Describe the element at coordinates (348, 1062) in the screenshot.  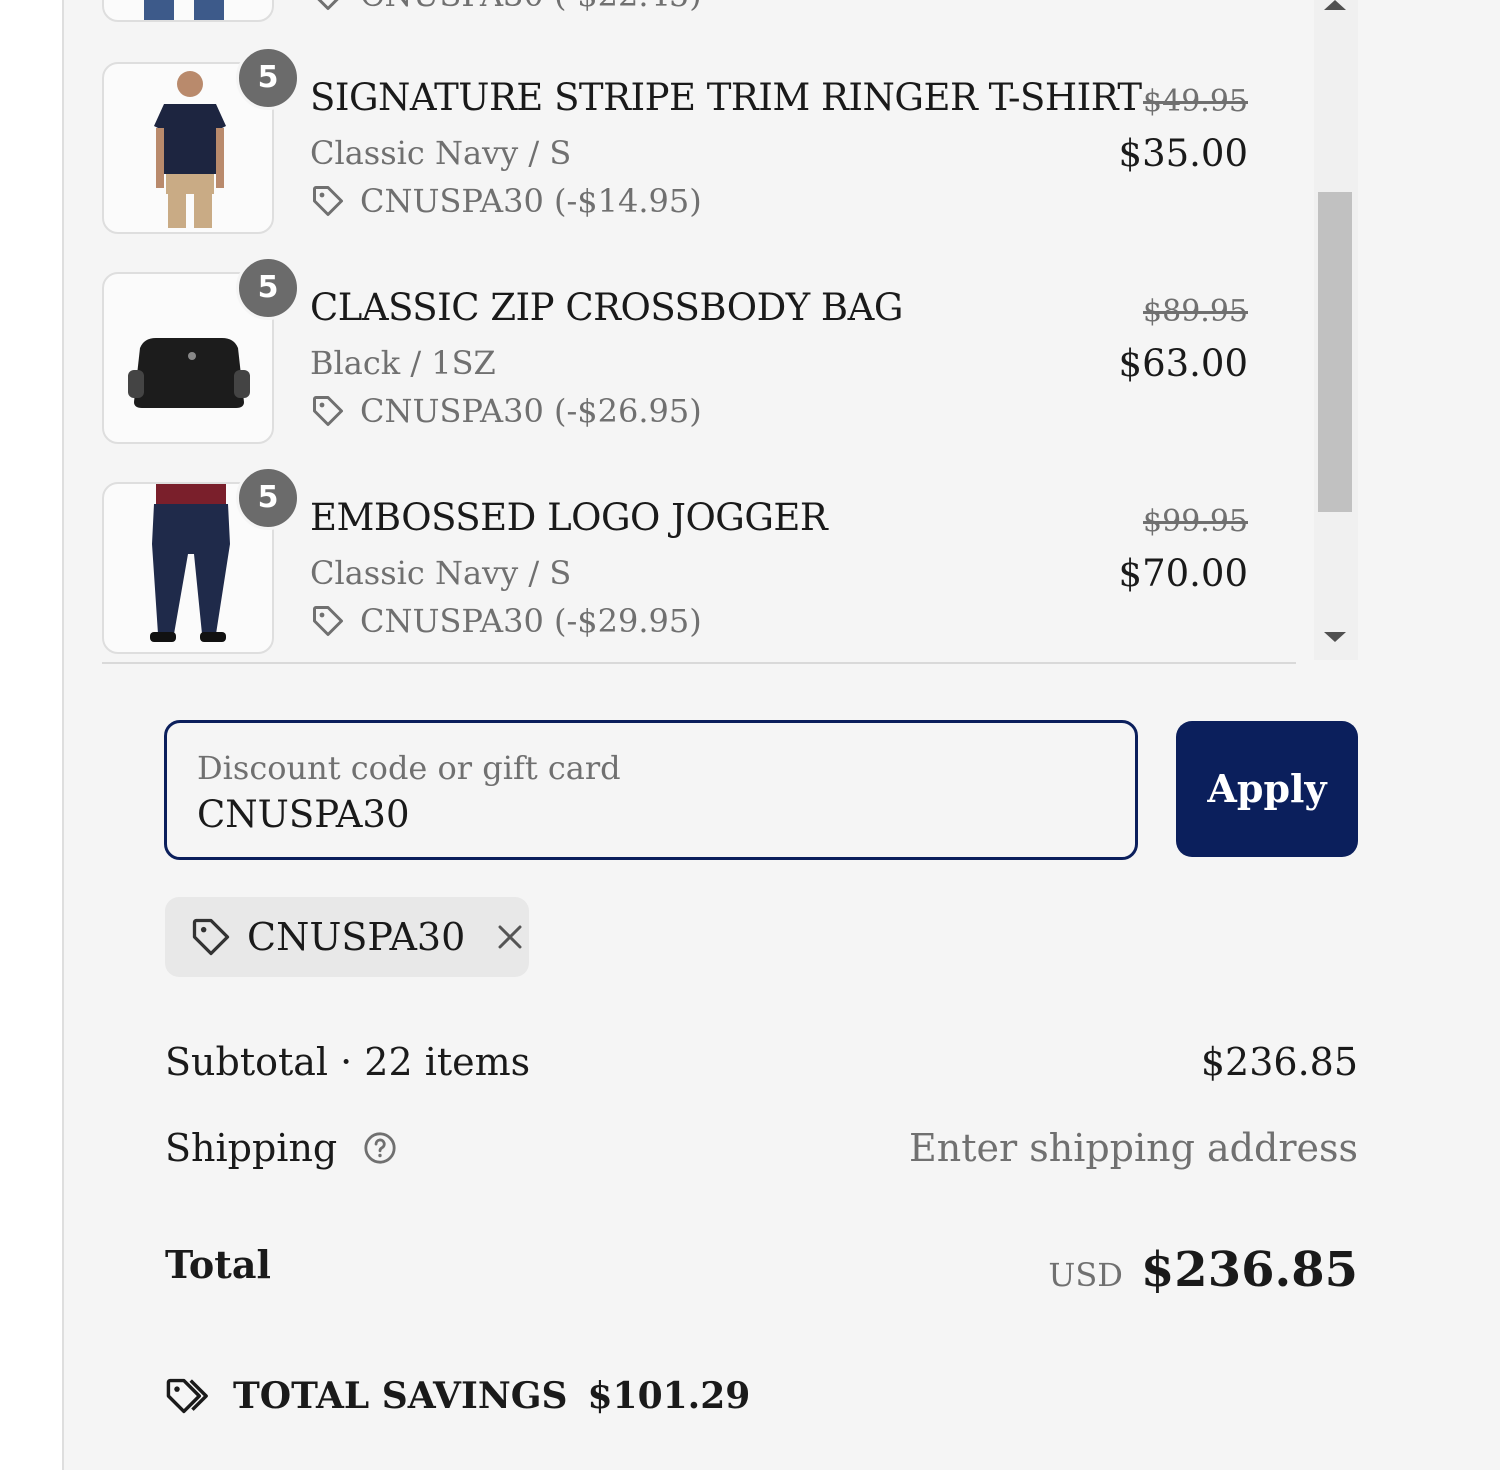
I see `subtotal-label: Subtotal · 22 items` at that location.